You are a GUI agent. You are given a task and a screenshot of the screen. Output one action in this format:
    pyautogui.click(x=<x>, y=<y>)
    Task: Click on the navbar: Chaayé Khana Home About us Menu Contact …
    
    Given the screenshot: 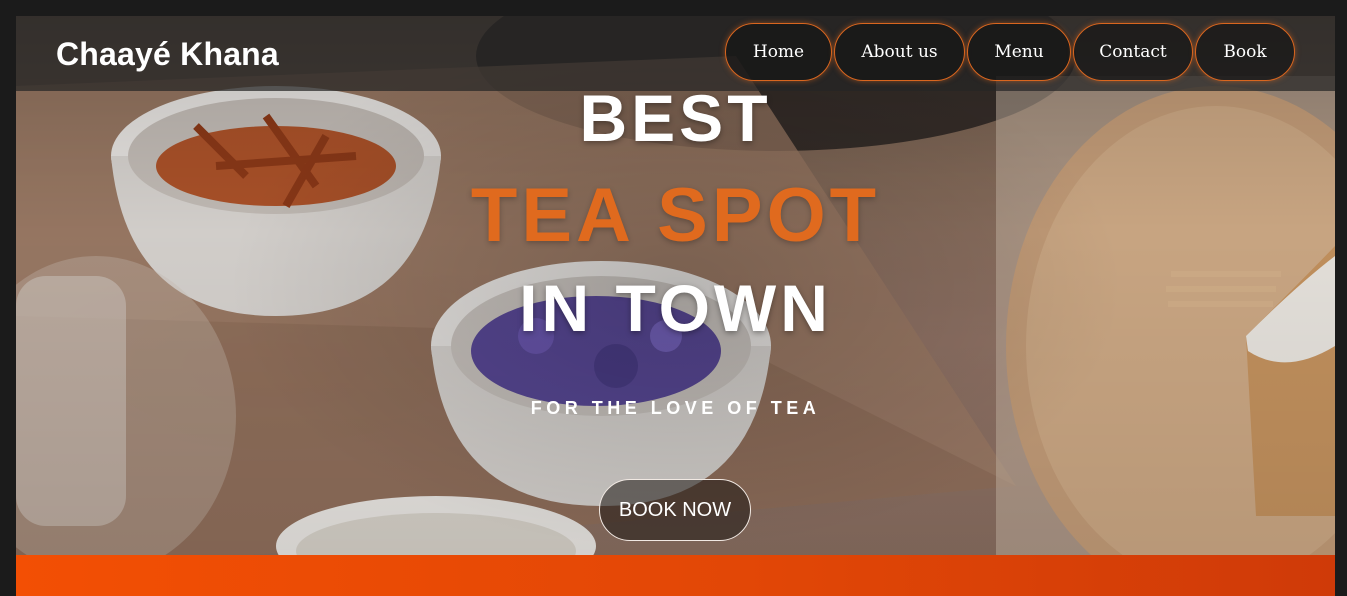 What is the action you would take?
    pyautogui.click(x=675, y=53)
    